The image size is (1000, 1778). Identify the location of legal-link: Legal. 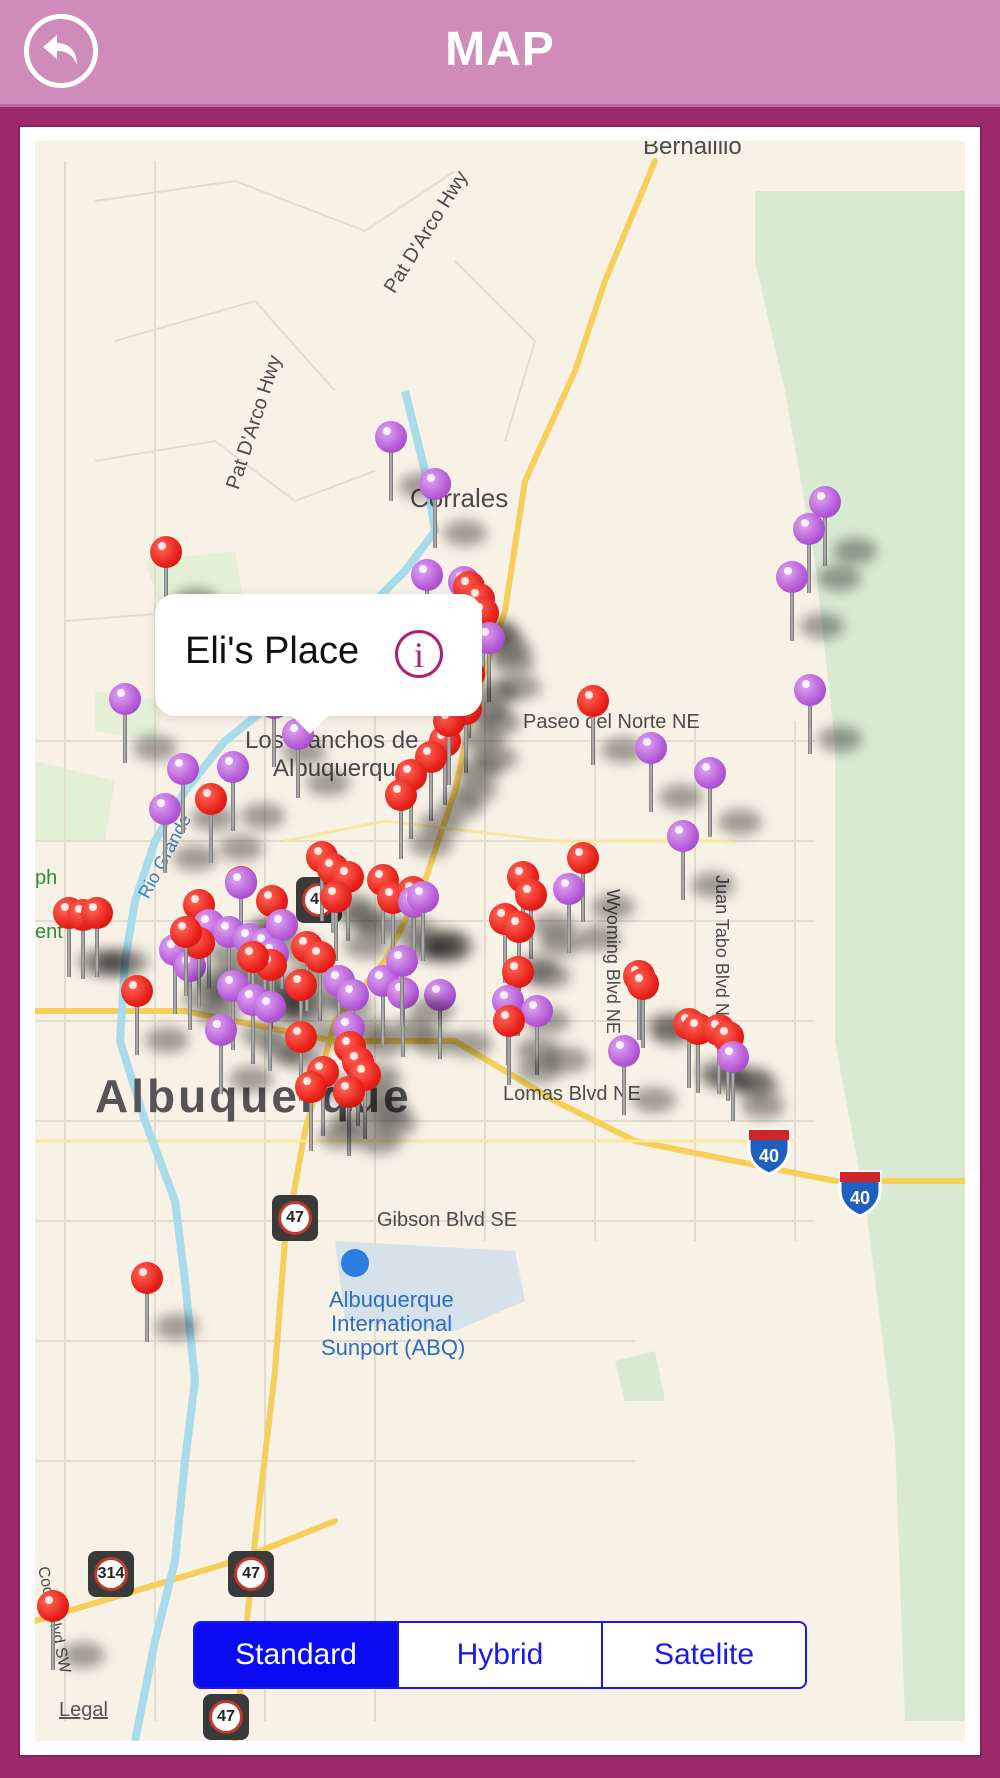
(83, 1710).